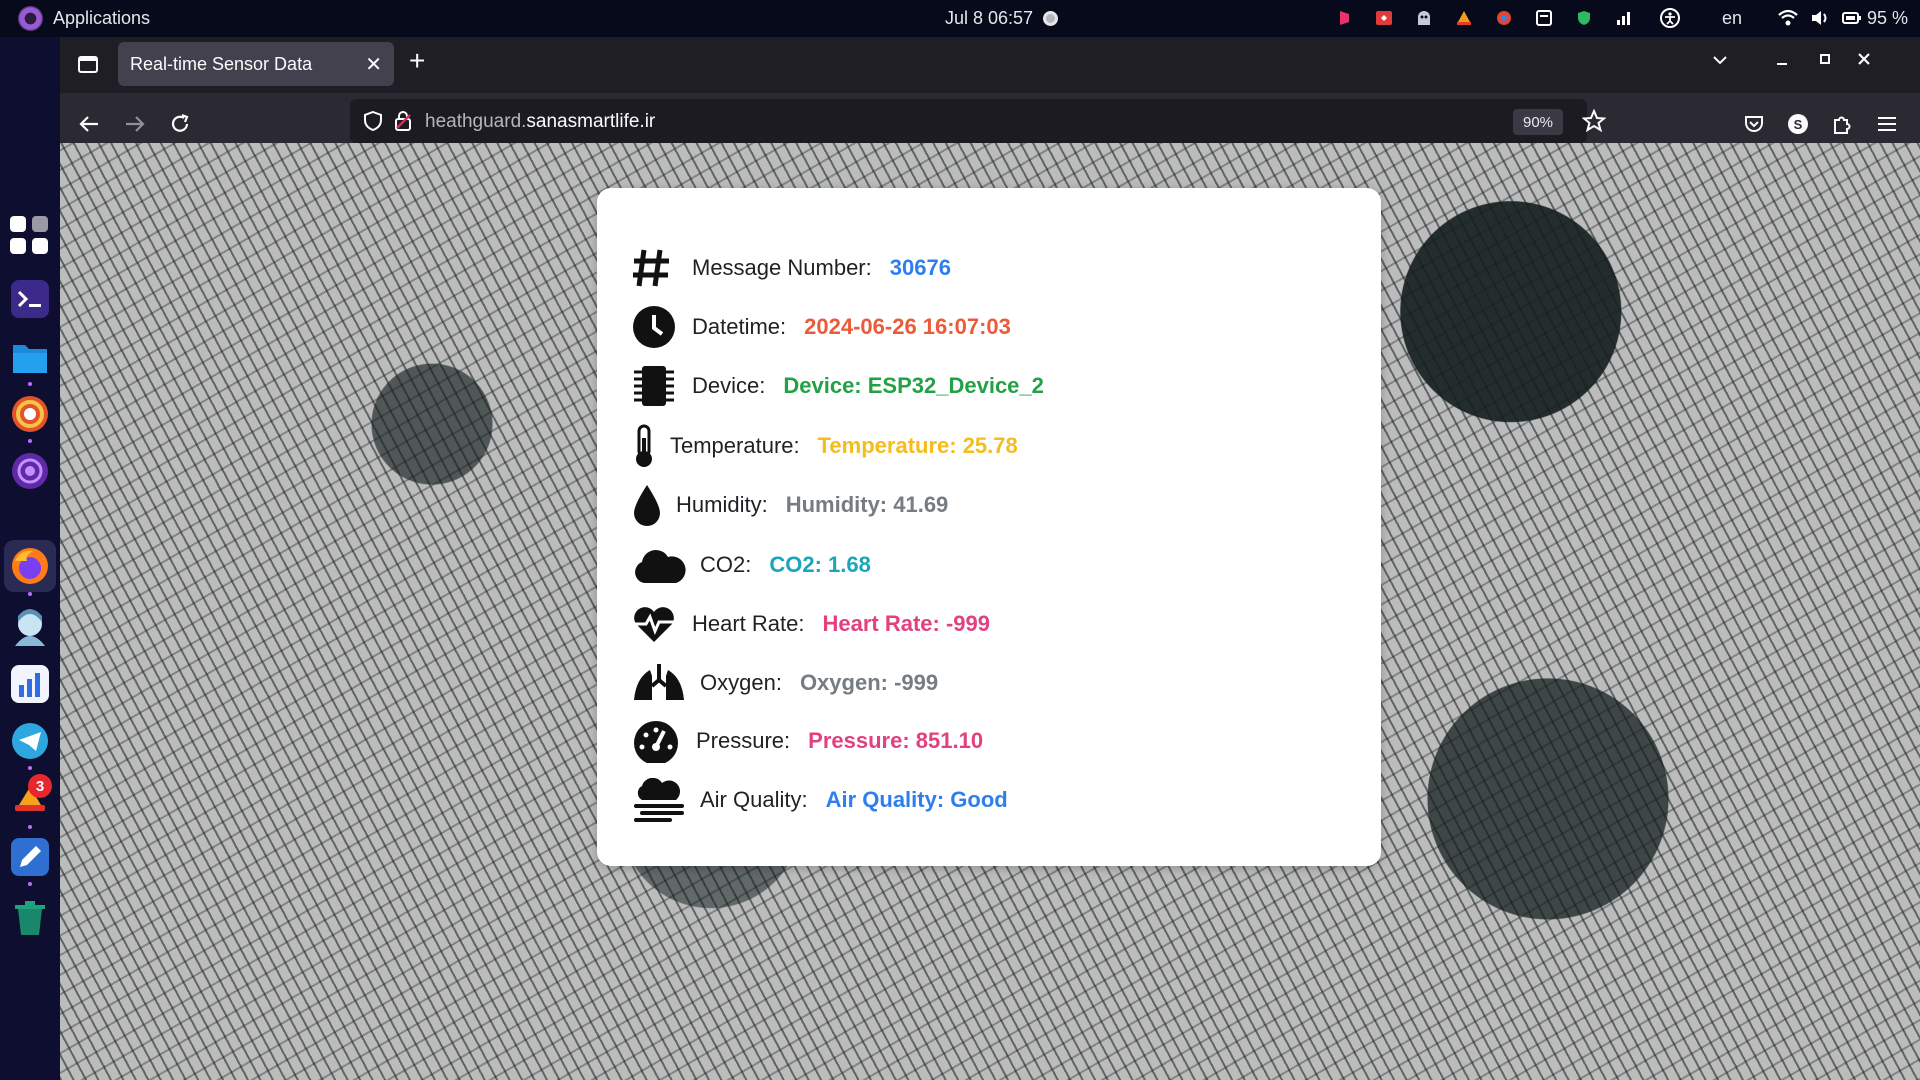 The width and height of the screenshot is (1920, 1080). I want to click on row-label: Message Number:, so click(782, 267).